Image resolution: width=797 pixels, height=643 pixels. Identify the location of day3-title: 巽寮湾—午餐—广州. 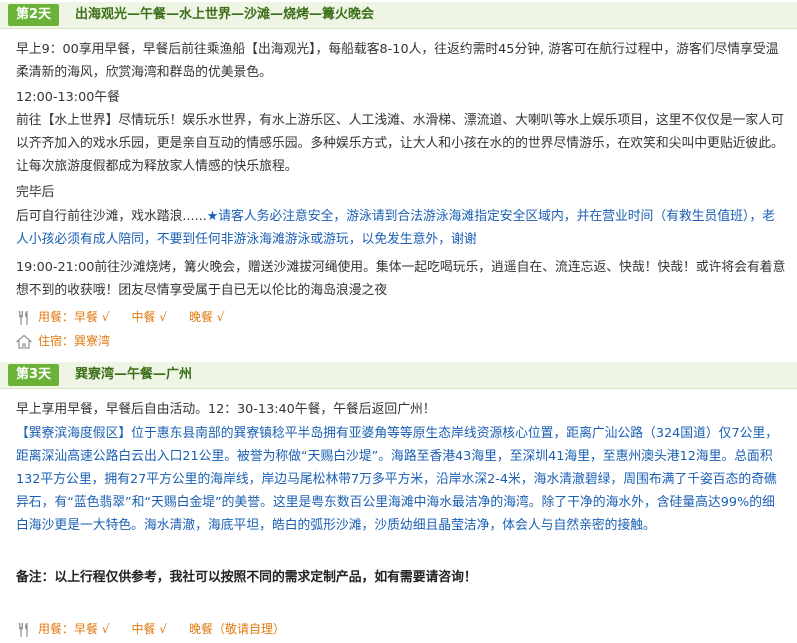
(134, 374).